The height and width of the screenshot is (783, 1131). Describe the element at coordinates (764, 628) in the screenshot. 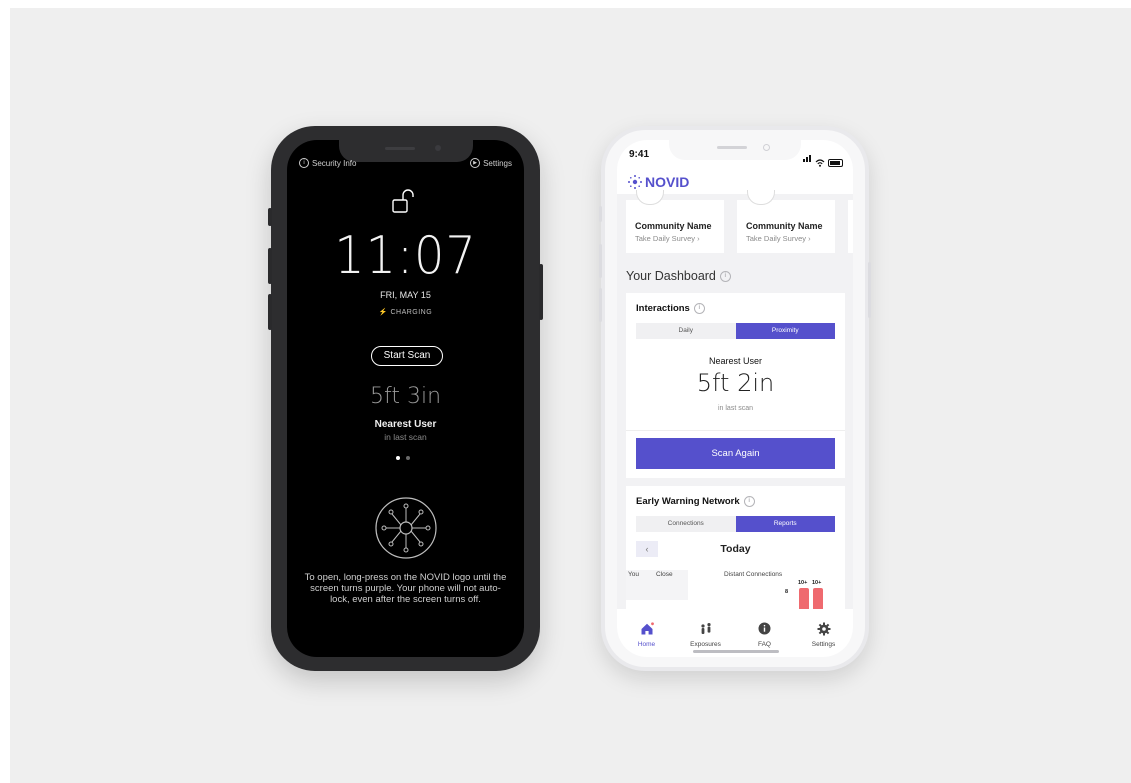

I see `info-icon` at that location.